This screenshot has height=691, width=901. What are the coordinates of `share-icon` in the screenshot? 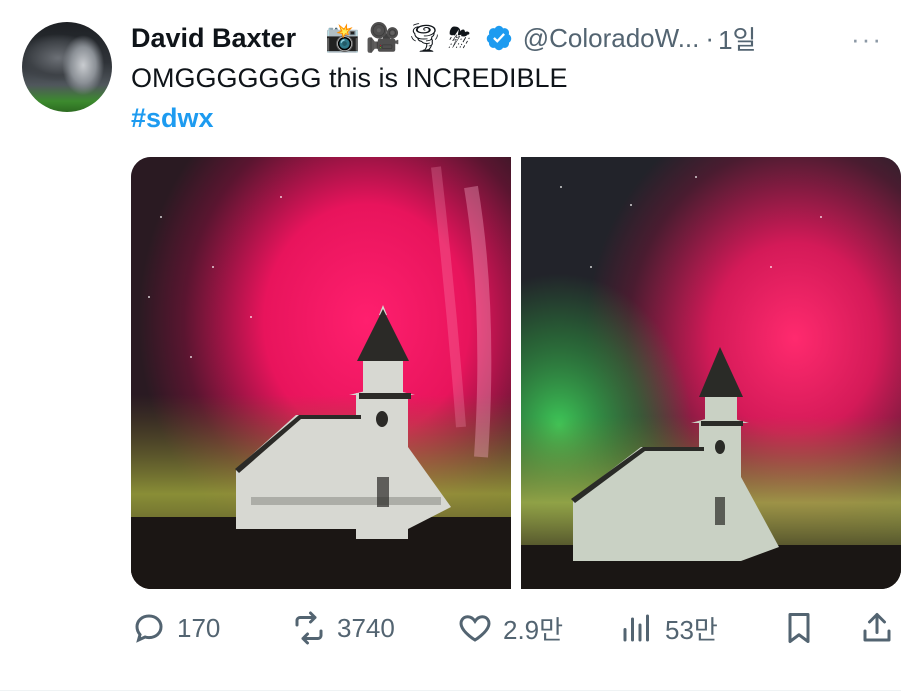 It's located at (877, 627).